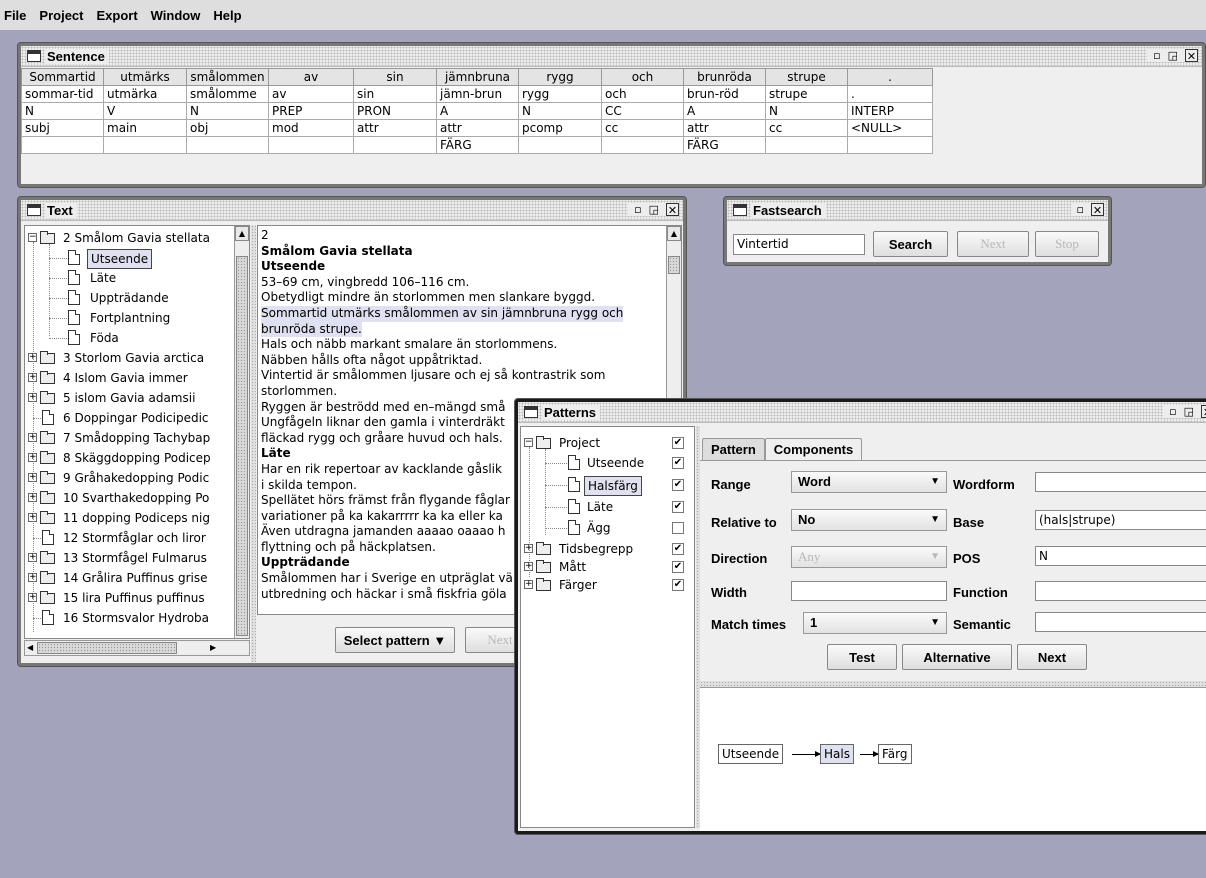  Describe the element at coordinates (606, 549) in the screenshot. I see `tree-item: + Tidsbegrepp ✔` at that location.